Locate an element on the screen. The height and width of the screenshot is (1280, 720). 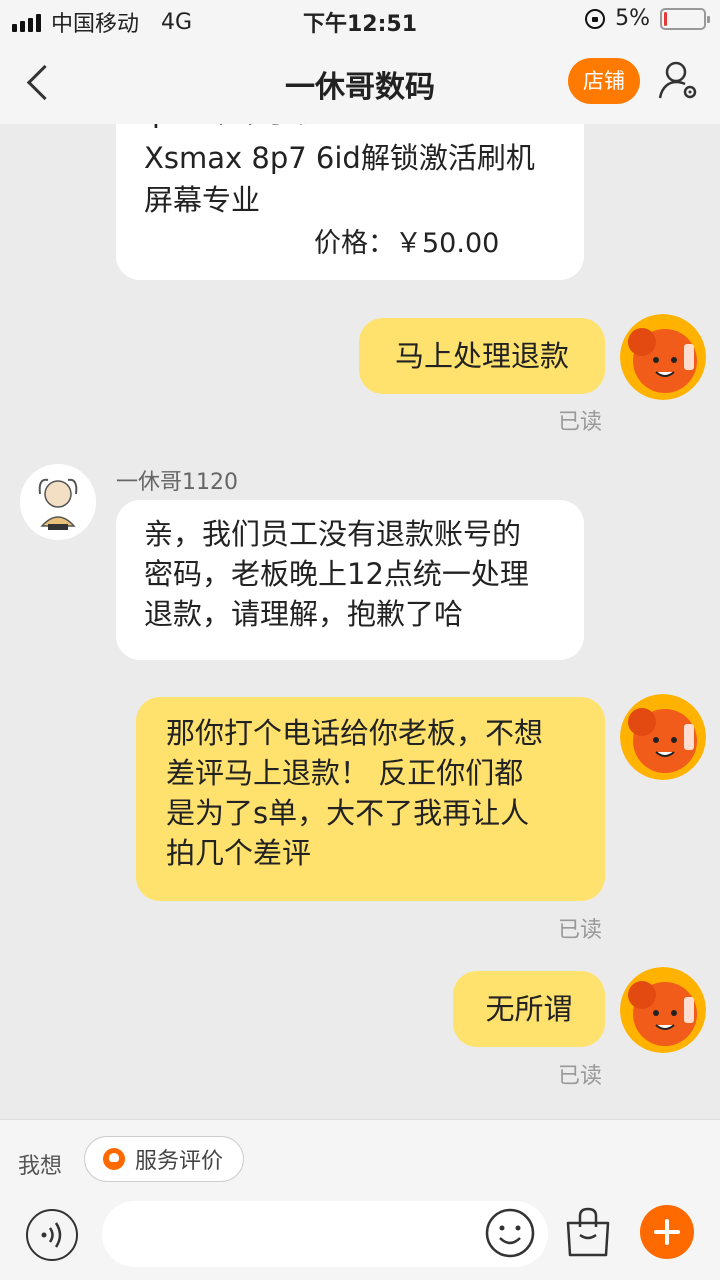
service-rating-chip: 服务评价 is located at coordinates (164, 1159).